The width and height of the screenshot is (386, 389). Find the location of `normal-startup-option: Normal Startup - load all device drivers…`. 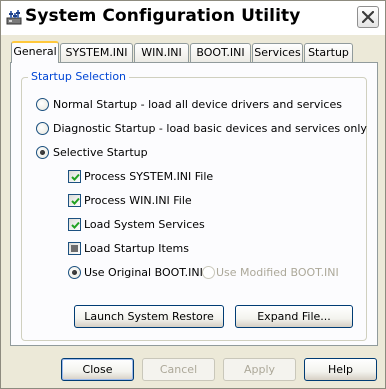

normal-startup-option: Normal Startup - load all device drivers… is located at coordinates (196, 105).